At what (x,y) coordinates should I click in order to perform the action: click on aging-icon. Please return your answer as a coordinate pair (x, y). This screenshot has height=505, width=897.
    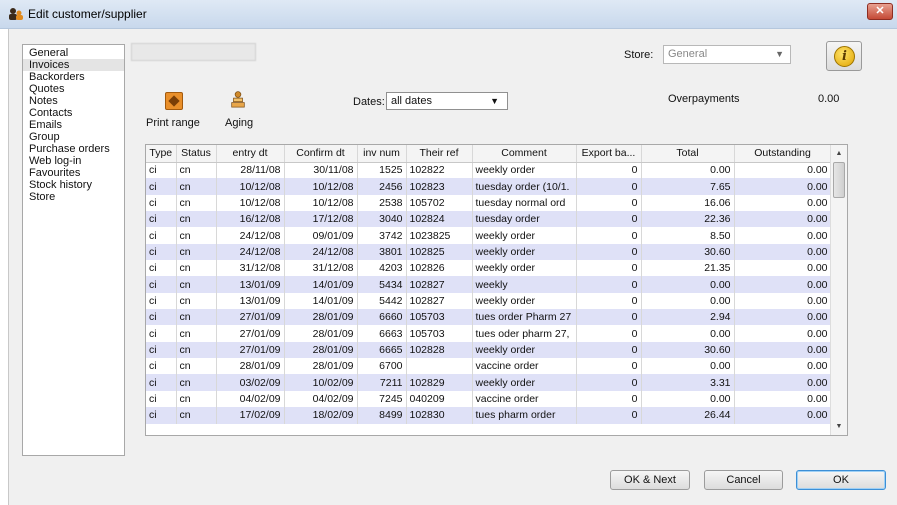
    Looking at the image, I should click on (238, 99).